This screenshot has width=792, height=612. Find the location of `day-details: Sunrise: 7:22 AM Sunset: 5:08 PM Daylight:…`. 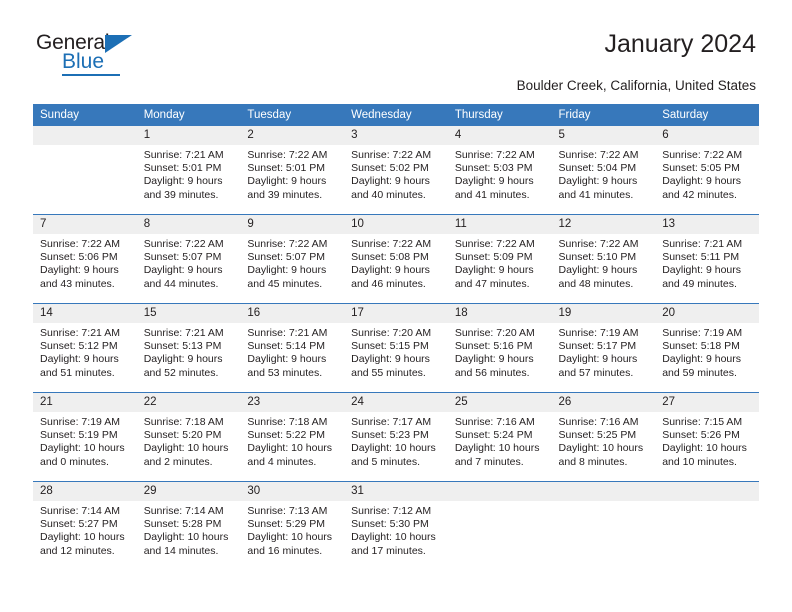

day-details: Sunrise: 7:22 AM Sunset: 5:08 PM Daylight:… is located at coordinates (396, 262).